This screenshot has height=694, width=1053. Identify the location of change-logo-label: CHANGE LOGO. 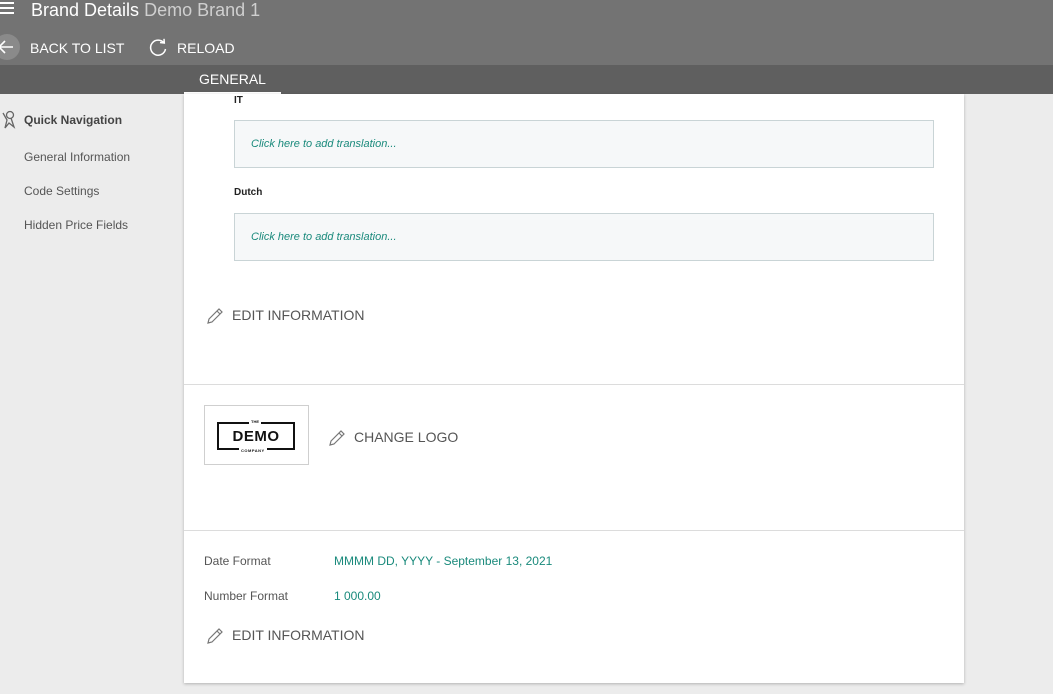
(406, 437).